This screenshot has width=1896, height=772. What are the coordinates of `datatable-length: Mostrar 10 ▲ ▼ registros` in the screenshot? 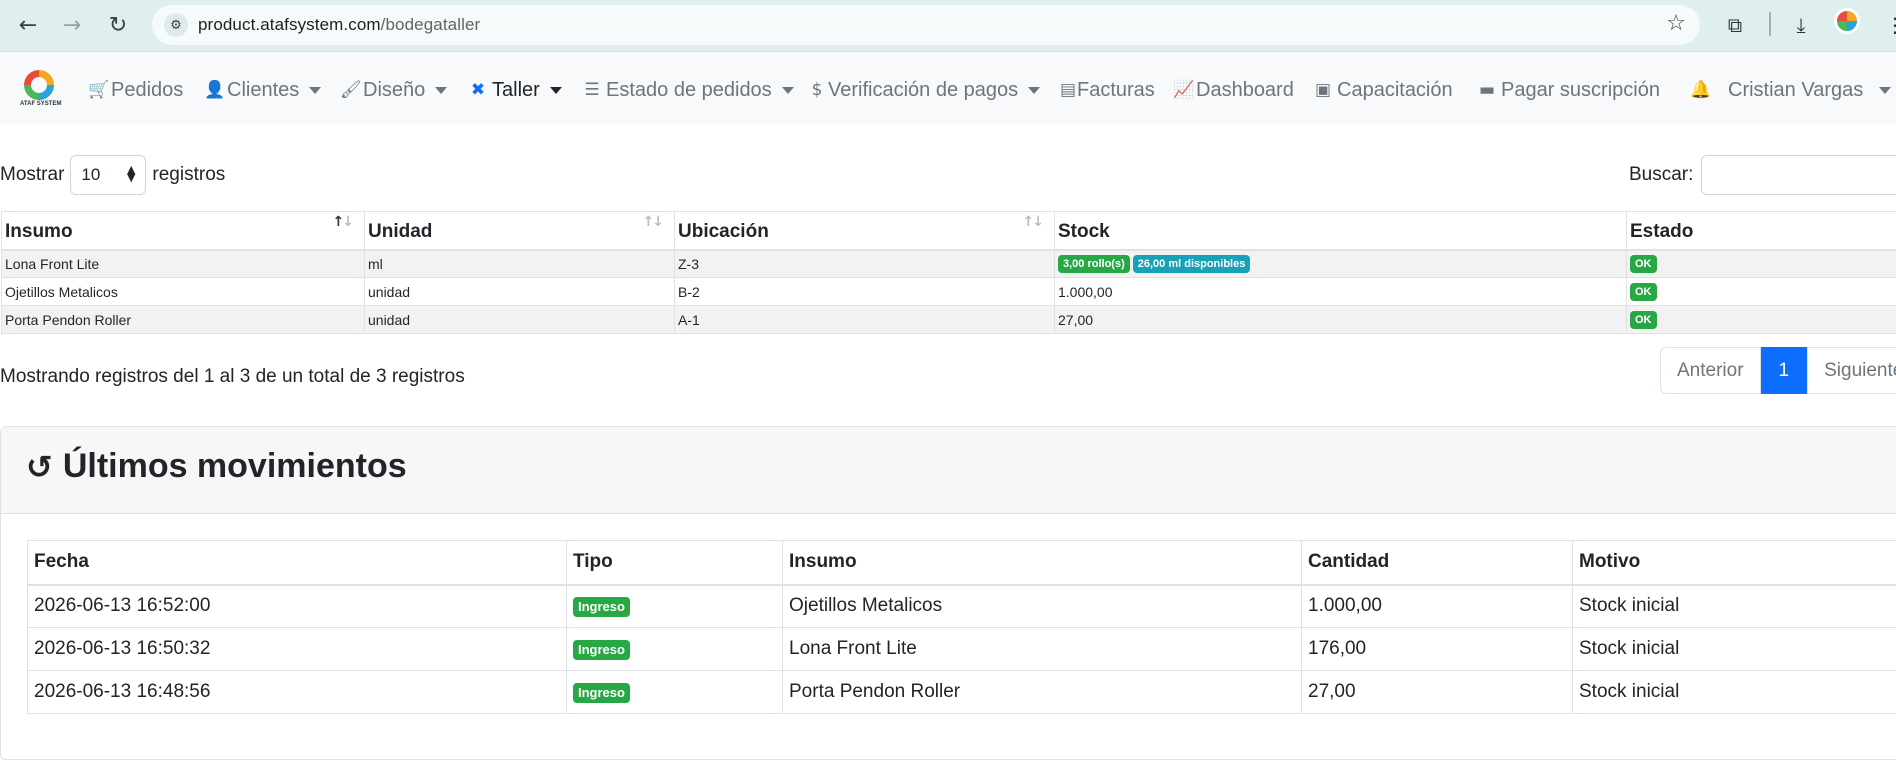 It's located at (112, 175).